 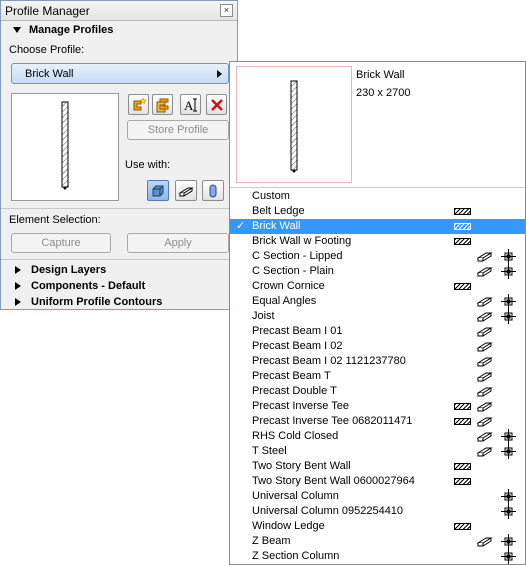 What do you see at coordinates (301, 406) in the screenshot?
I see `profile-list-item-label: Precast Inverse Tee` at bounding box center [301, 406].